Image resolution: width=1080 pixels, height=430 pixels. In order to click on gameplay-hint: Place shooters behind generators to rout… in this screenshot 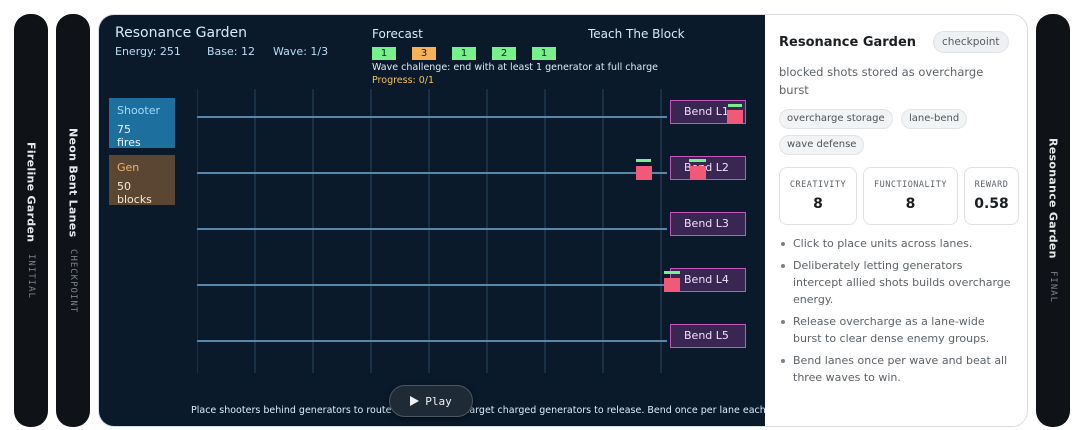, I will do `click(494, 410)`.